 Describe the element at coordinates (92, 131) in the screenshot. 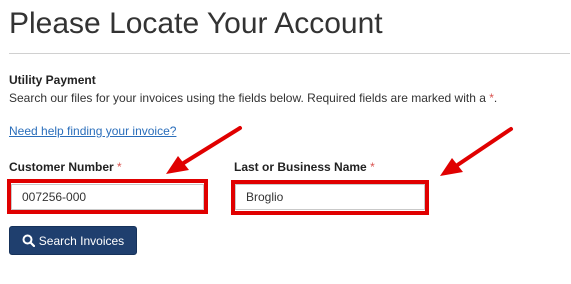

I see `help-finding-invoice-link: Need help finding your invoice?` at that location.